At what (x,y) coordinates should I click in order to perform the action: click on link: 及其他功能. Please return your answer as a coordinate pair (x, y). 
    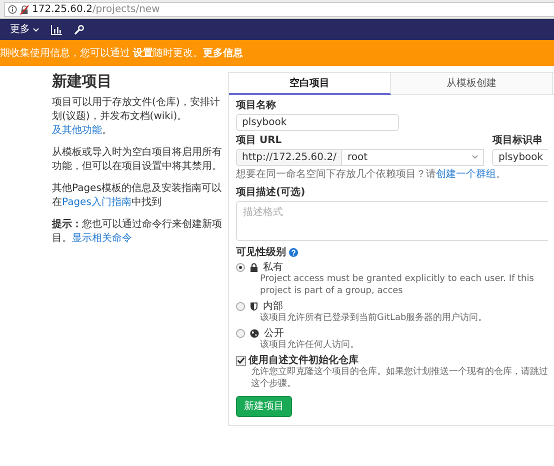
    Looking at the image, I should click on (77, 130).